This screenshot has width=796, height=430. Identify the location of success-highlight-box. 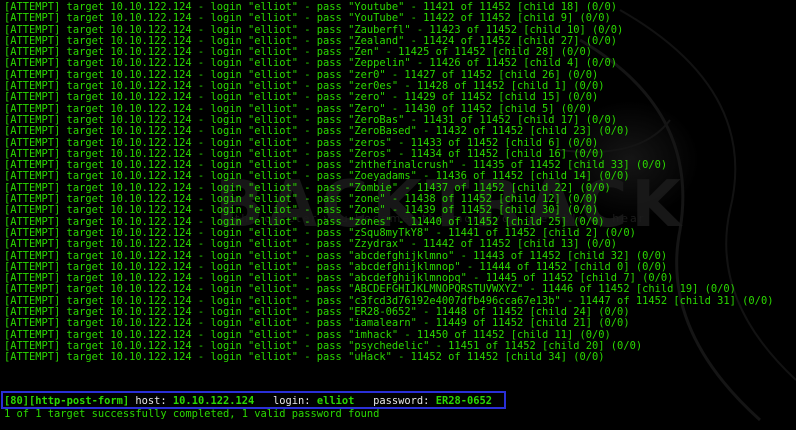
(253, 400).